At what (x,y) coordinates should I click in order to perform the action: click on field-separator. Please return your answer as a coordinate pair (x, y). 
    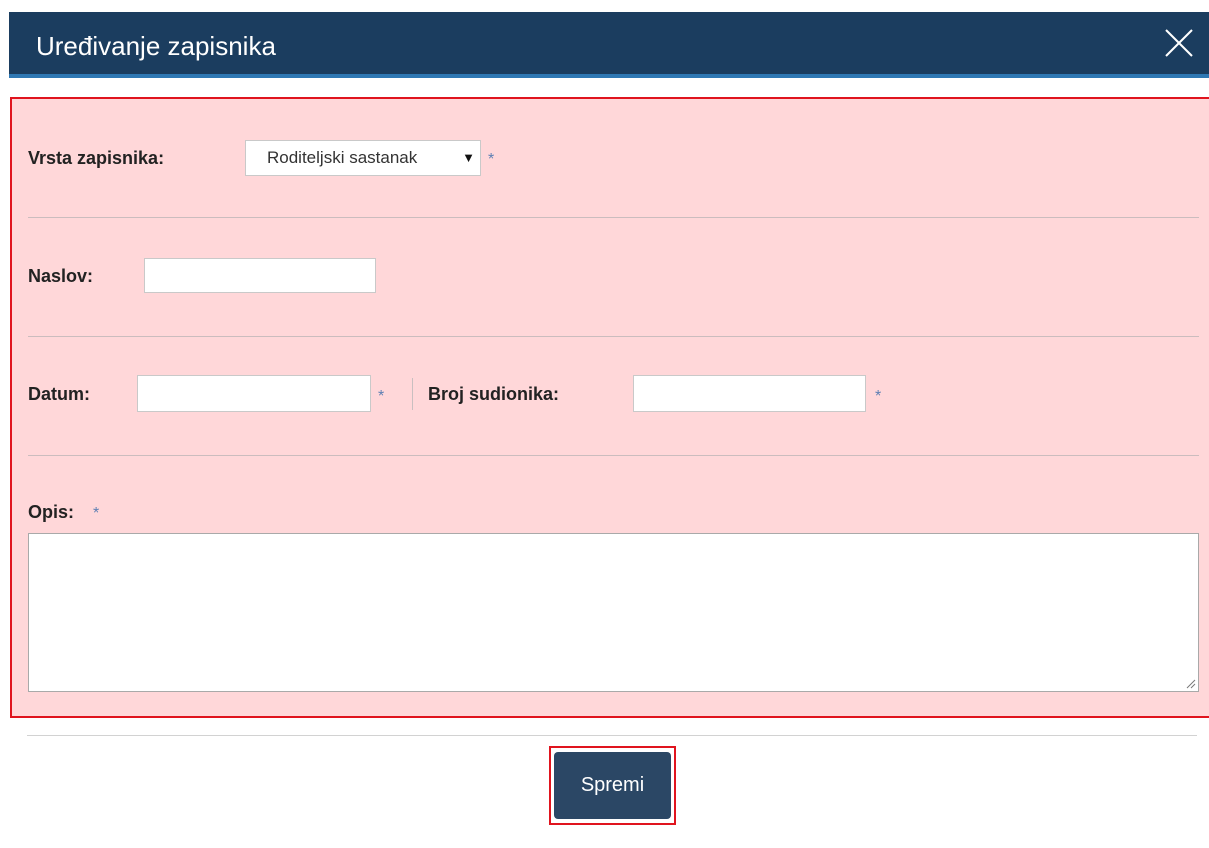
    Looking at the image, I should click on (412, 394).